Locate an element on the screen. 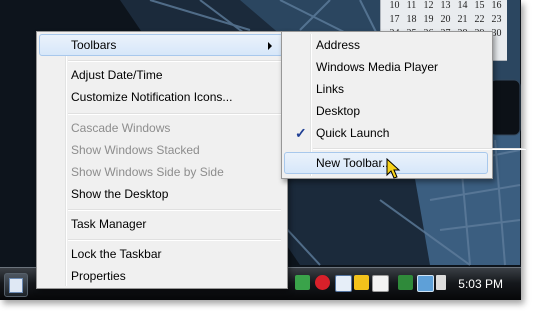  menu-item-show-windows-side-by-side: Show Windows Side by Side is located at coordinates (161, 172).